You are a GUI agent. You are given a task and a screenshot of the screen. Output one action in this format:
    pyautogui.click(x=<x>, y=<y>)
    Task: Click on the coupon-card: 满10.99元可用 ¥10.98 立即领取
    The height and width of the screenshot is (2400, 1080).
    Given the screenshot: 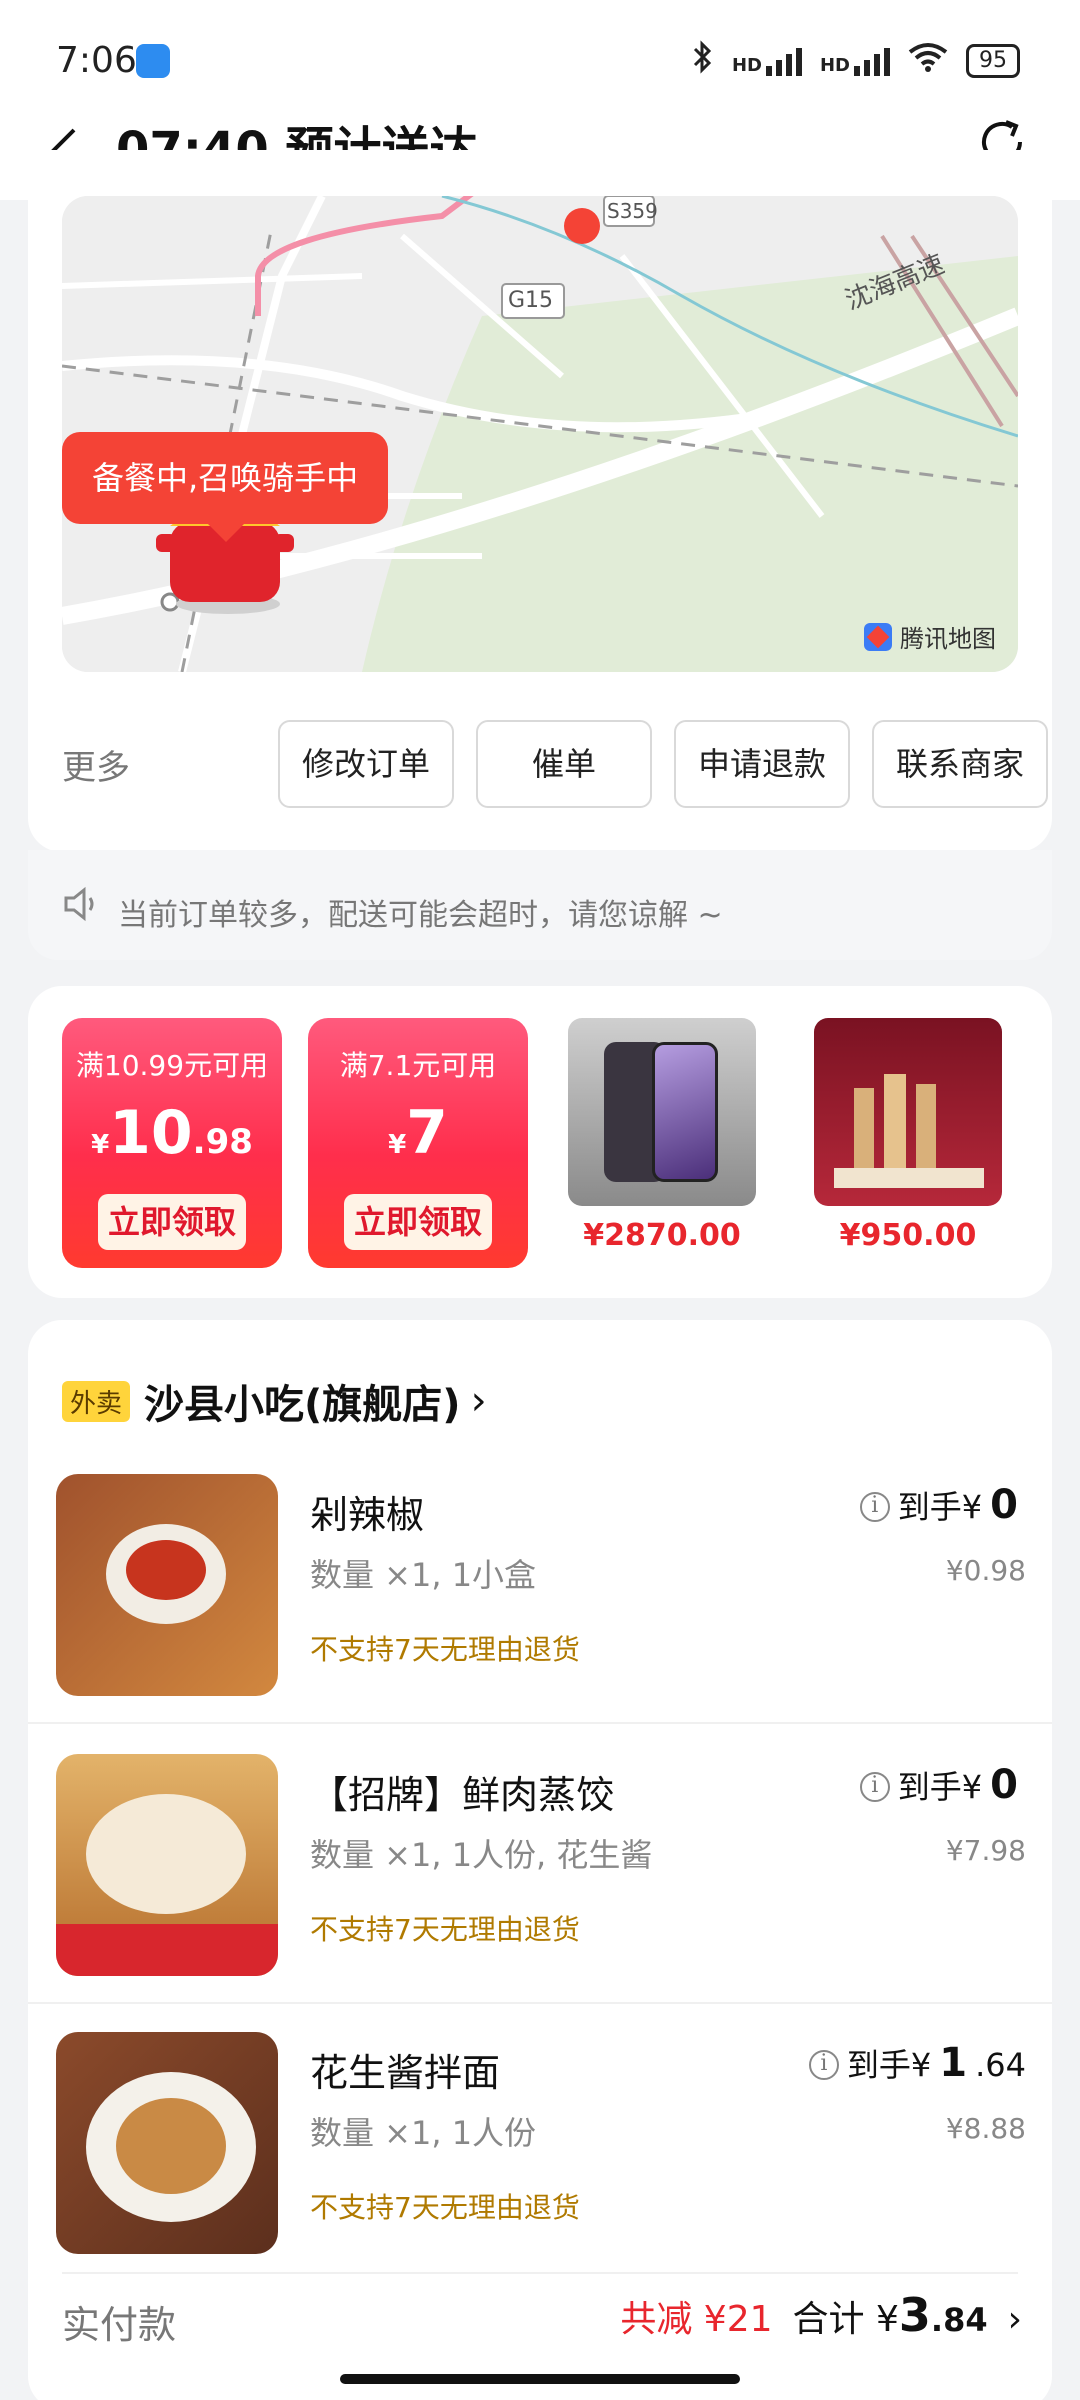 What is the action you would take?
    pyautogui.click(x=172, y=1143)
    